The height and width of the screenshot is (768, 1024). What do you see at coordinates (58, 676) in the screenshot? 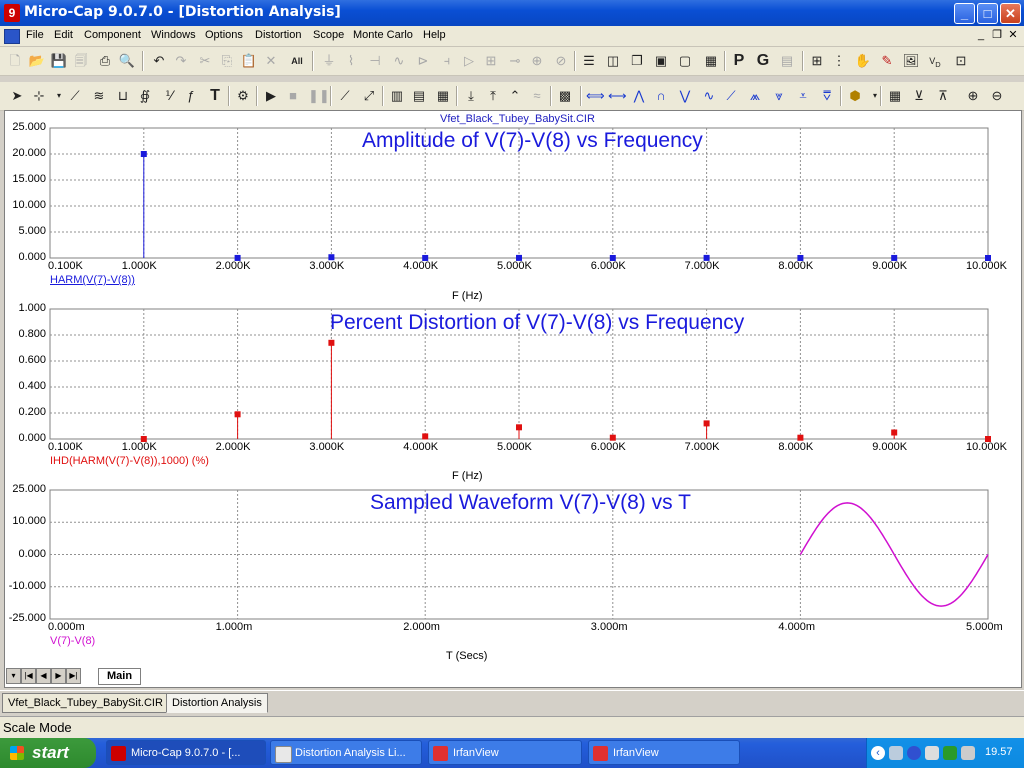
I see `nav-next-icon: ▶` at bounding box center [58, 676].